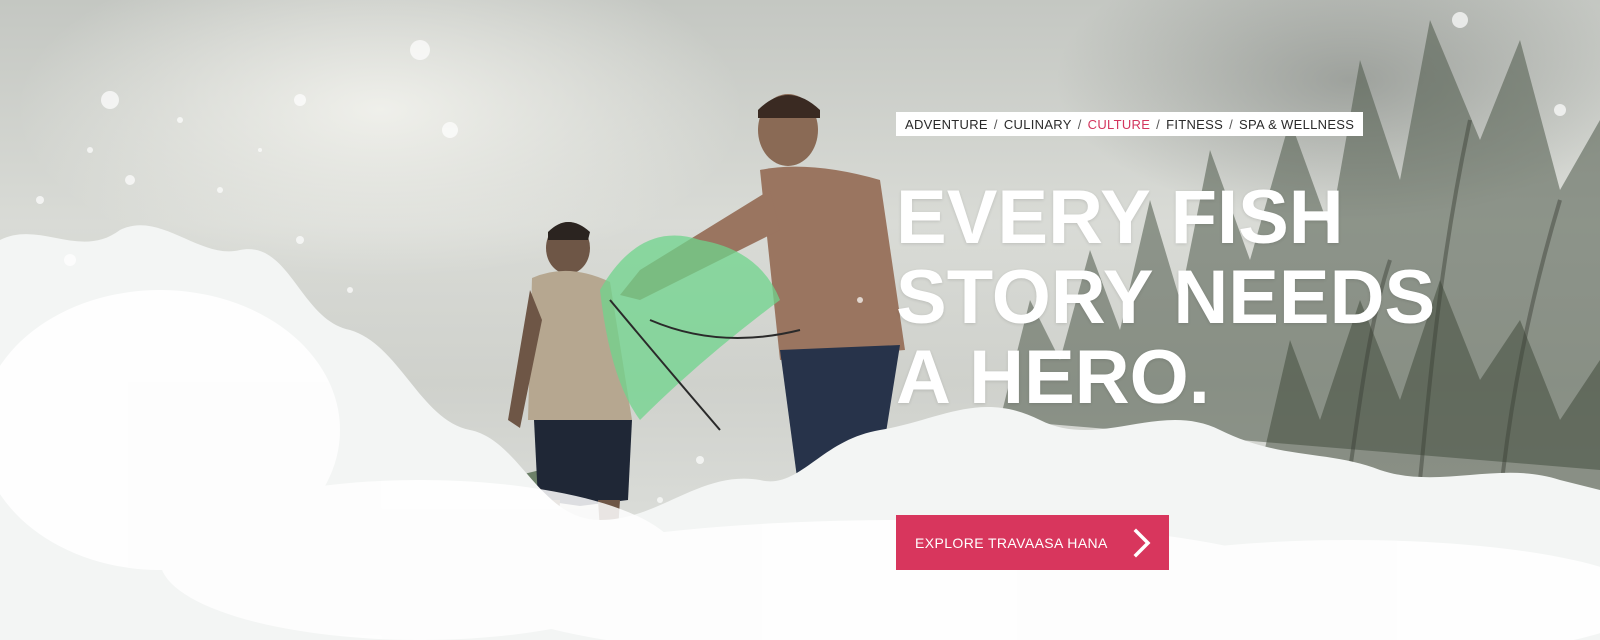  Describe the element at coordinates (1194, 124) in the screenshot. I see `nav-item-fitness: FITNESS` at that location.